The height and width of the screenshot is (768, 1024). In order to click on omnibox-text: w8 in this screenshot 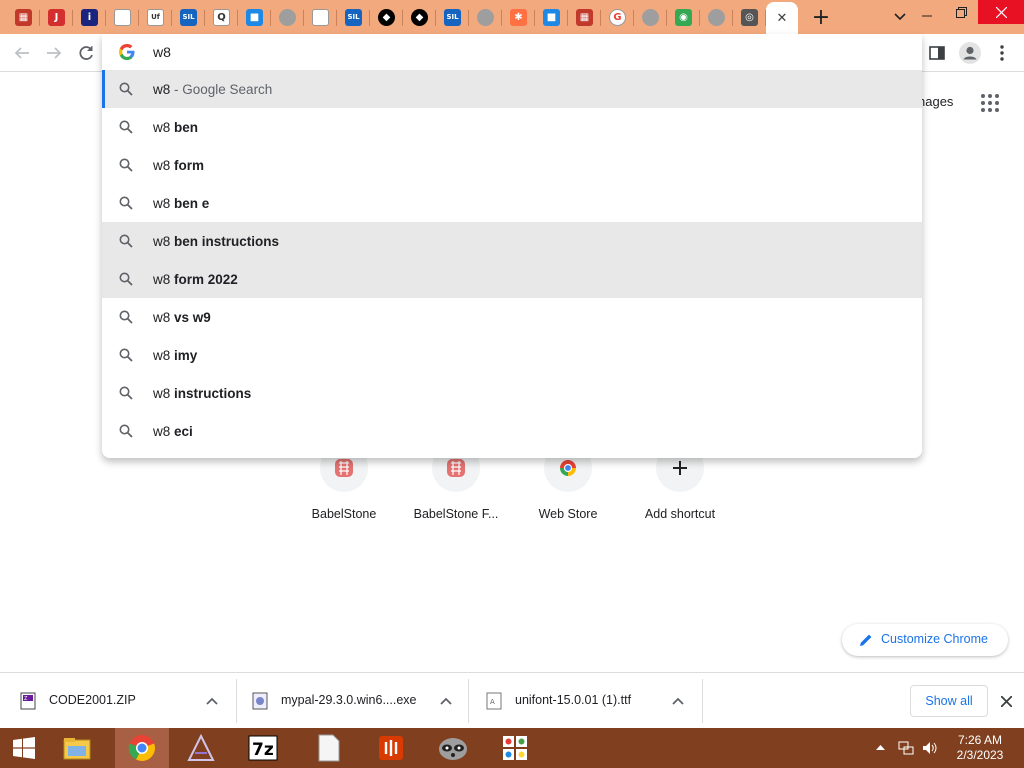, I will do `click(162, 52)`.